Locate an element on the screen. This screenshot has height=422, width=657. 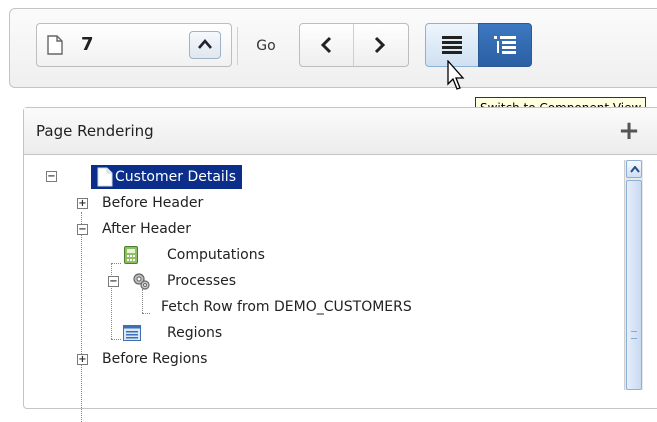
next-page-button is located at coordinates (380, 45).